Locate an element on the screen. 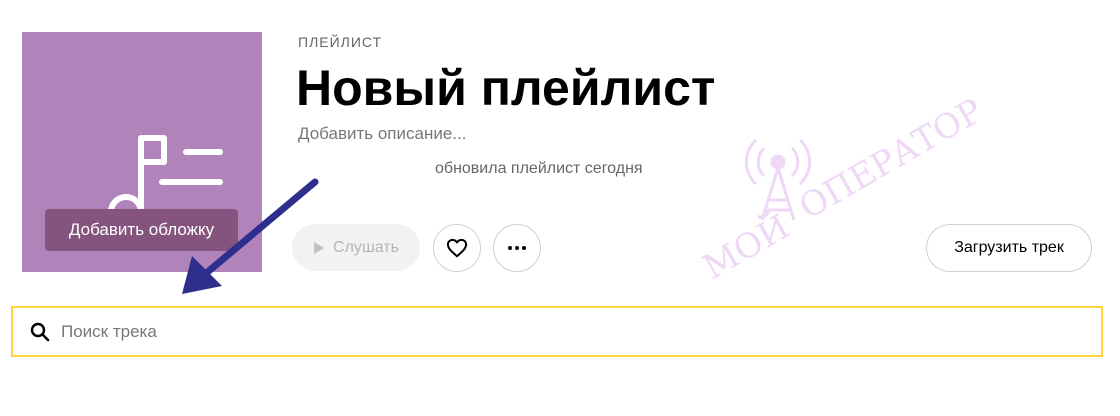 The height and width of the screenshot is (416, 1120). search-input is located at coordinates (571, 331).